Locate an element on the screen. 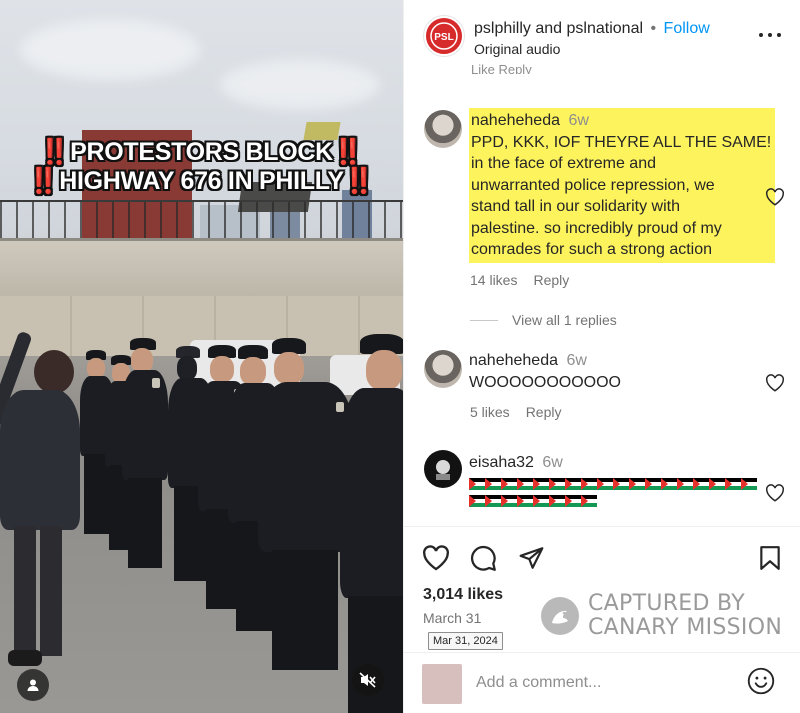 Image resolution: width=800 pixels, height=713 pixels. psl-logo-icon: PSL is located at coordinates (444, 36).